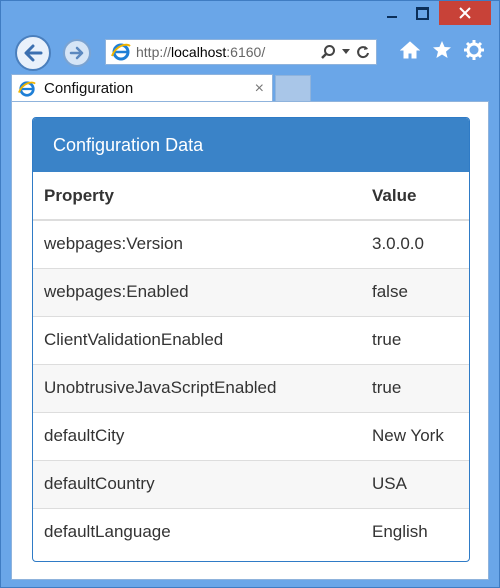  Describe the element at coordinates (410, 50) in the screenshot. I see `home-icon` at that location.